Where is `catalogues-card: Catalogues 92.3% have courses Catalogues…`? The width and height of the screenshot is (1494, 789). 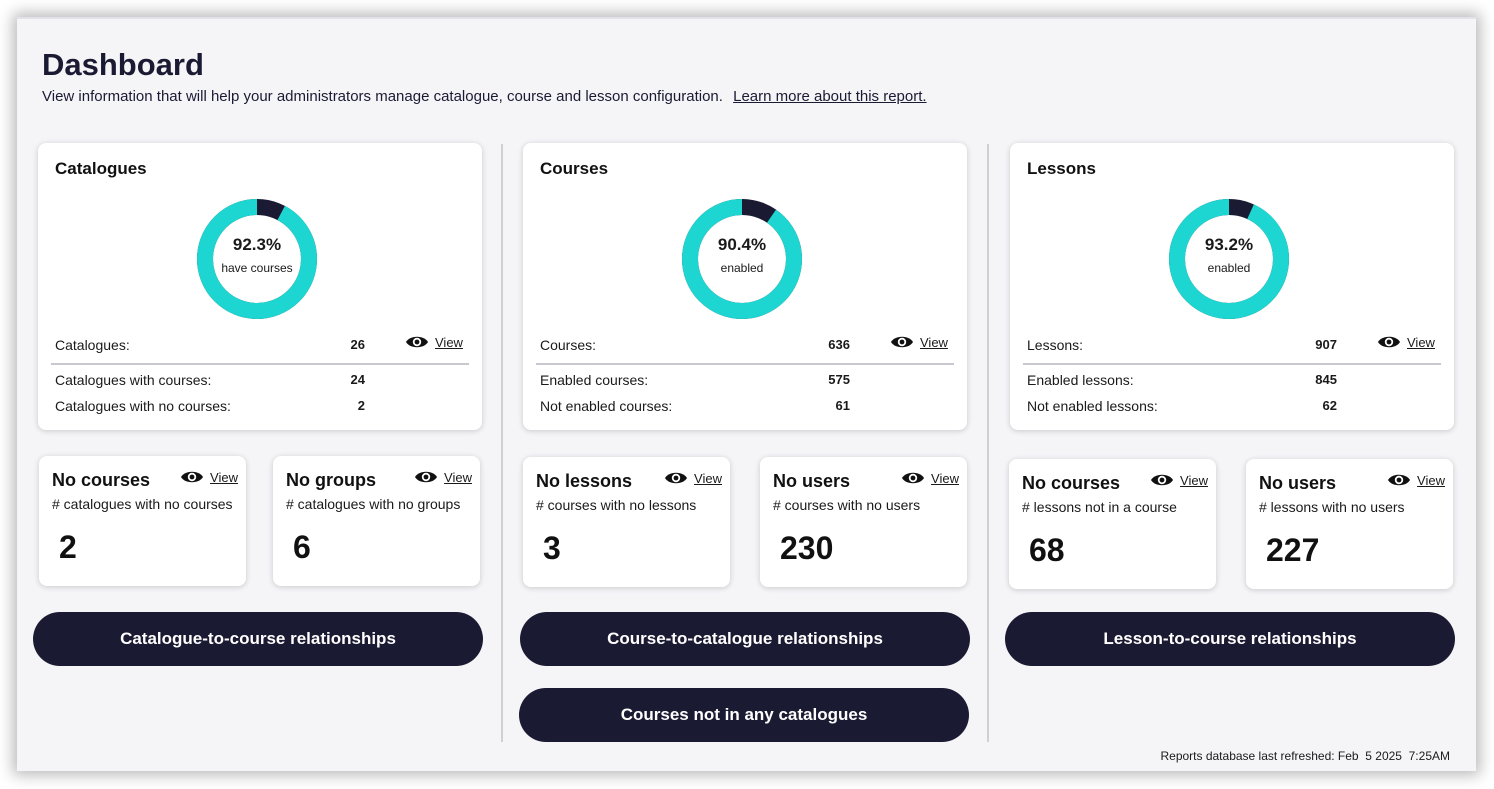
catalogues-card: Catalogues 92.3% have courses Catalogues… is located at coordinates (260, 286).